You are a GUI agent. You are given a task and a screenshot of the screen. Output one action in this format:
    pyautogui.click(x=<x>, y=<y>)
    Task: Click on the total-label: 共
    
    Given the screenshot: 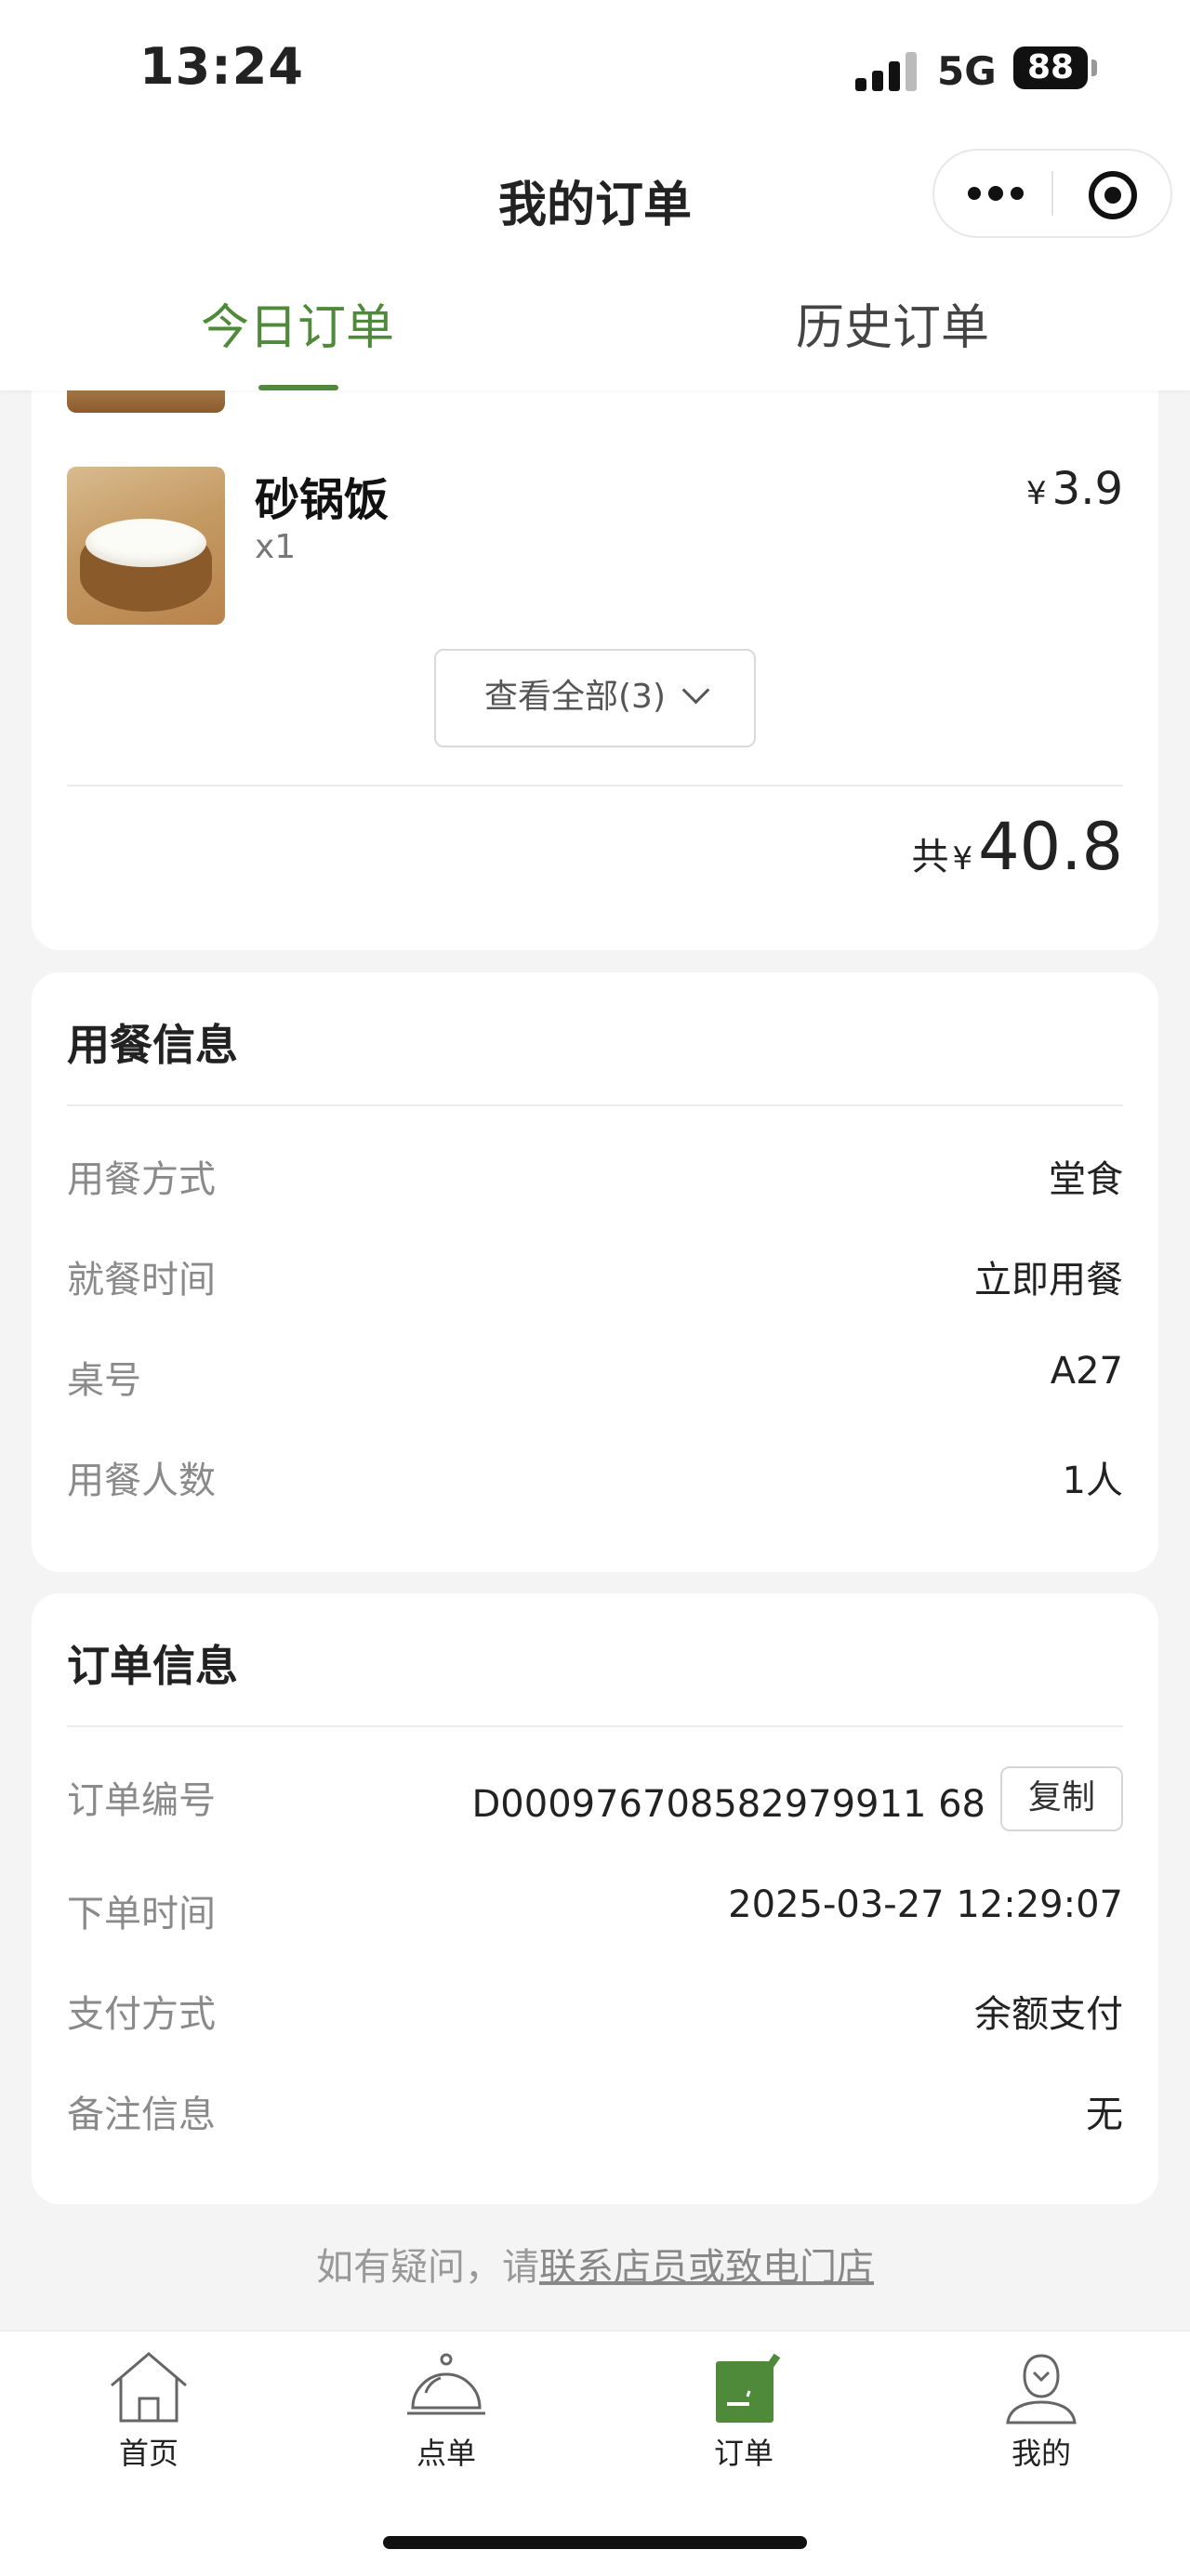 What is the action you would take?
    pyautogui.click(x=930, y=857)
    